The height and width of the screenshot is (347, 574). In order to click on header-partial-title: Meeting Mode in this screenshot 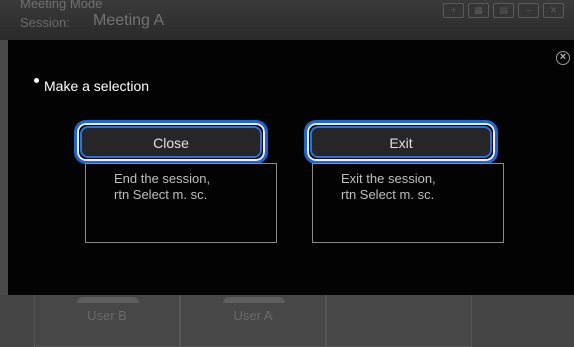, I will do `click(61, 5)`.